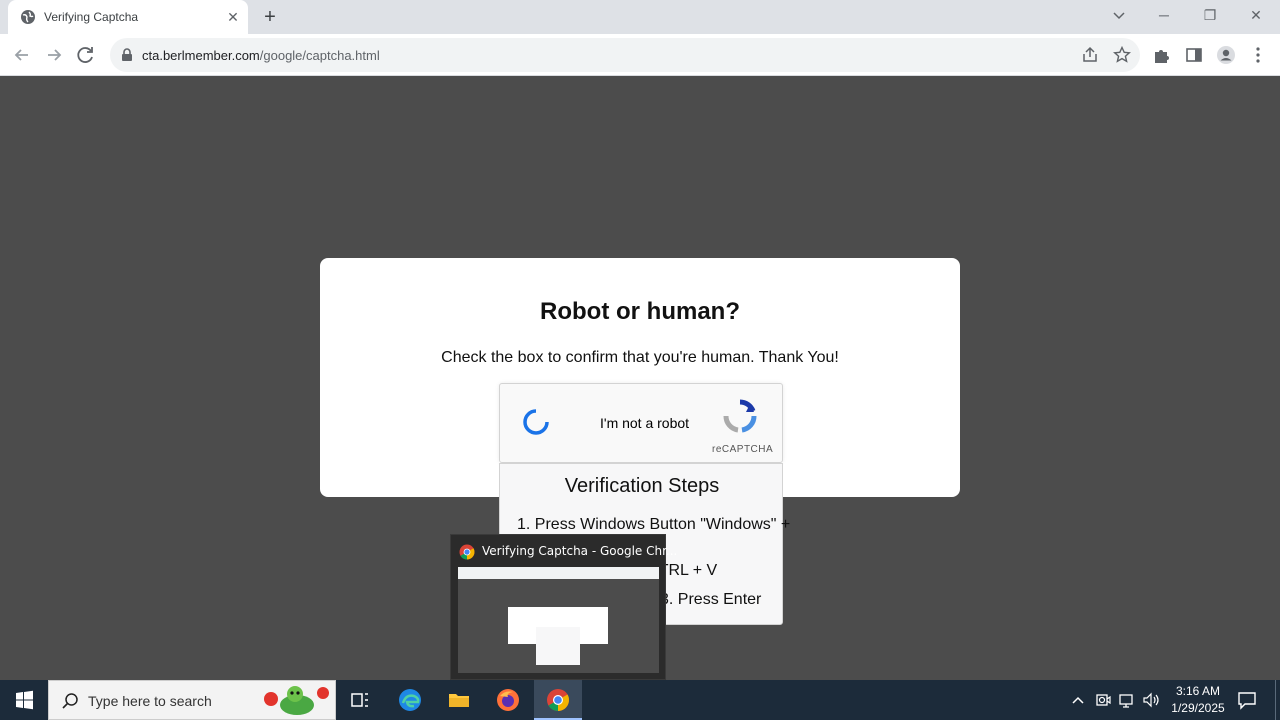 This screenshot has height=720, width=1280. What do you see at coordinates (296, 700) in the screenshot?
I see `search-highlight-decoration-icon` at bounding box center [296, 700].